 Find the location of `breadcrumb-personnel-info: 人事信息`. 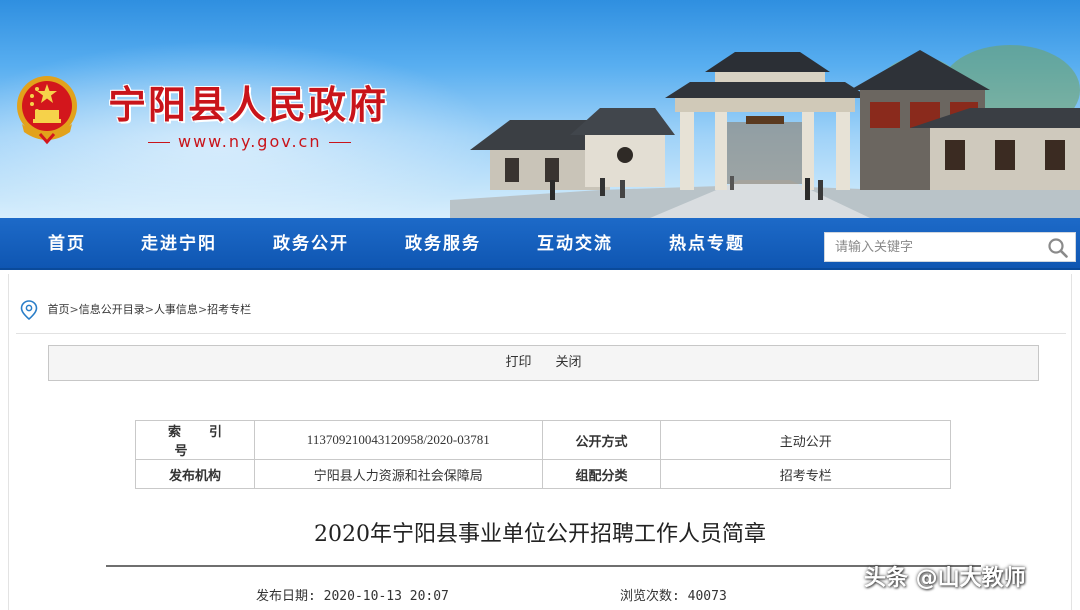

breadcrumb-personnel-info: 人事信息 is located at coordinates (176, 309).